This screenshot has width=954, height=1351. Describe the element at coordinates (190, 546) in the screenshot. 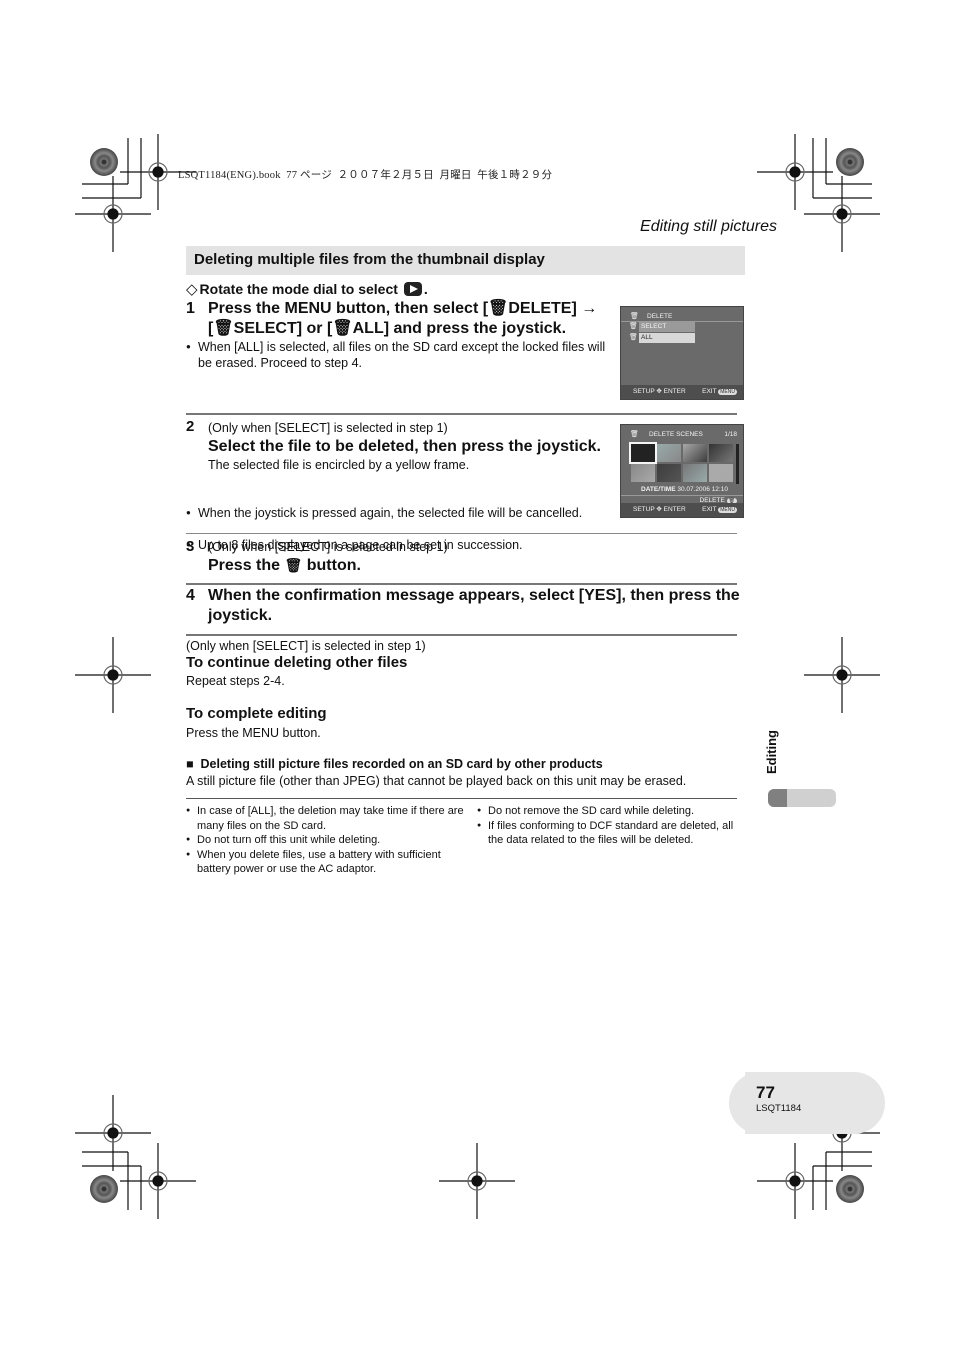

I see `step-3-number: 3` at that location.